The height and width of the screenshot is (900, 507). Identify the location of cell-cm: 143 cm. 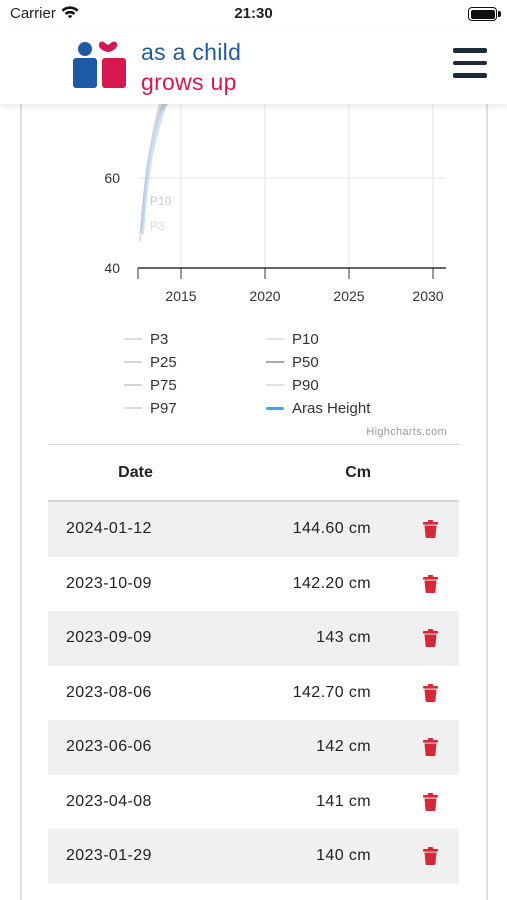
(343, 638).